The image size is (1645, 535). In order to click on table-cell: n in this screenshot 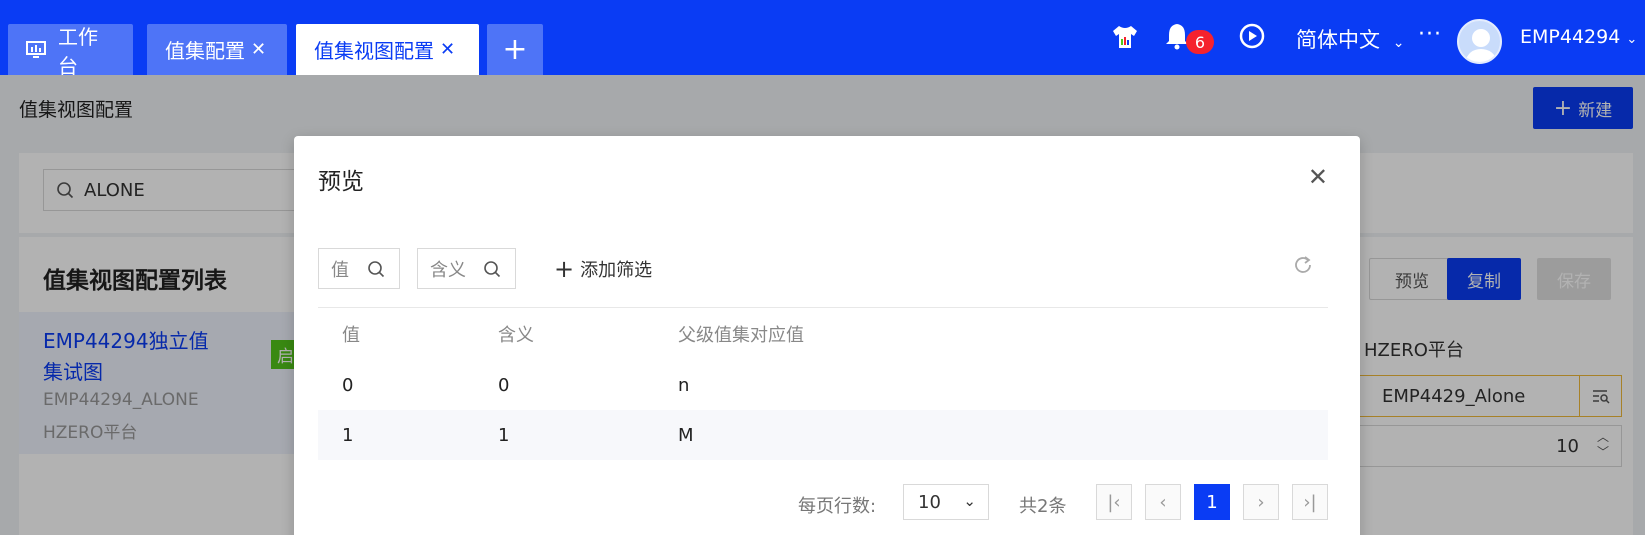, I will do `click(684, 385)`.